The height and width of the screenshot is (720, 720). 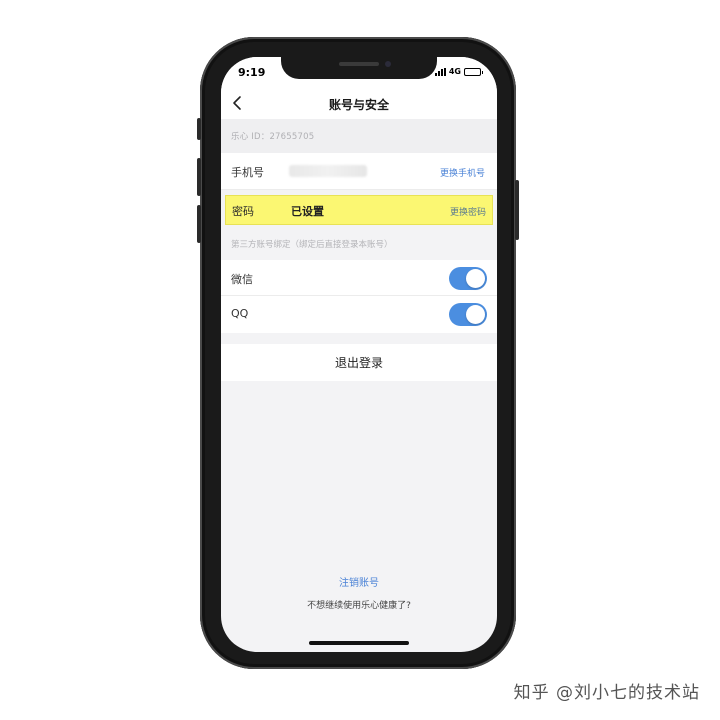 What do you see at coordinates (273, 137) in the screenshot?
I see `account-id: 乐心 ID：27655705` at bounding box center [273, 137].